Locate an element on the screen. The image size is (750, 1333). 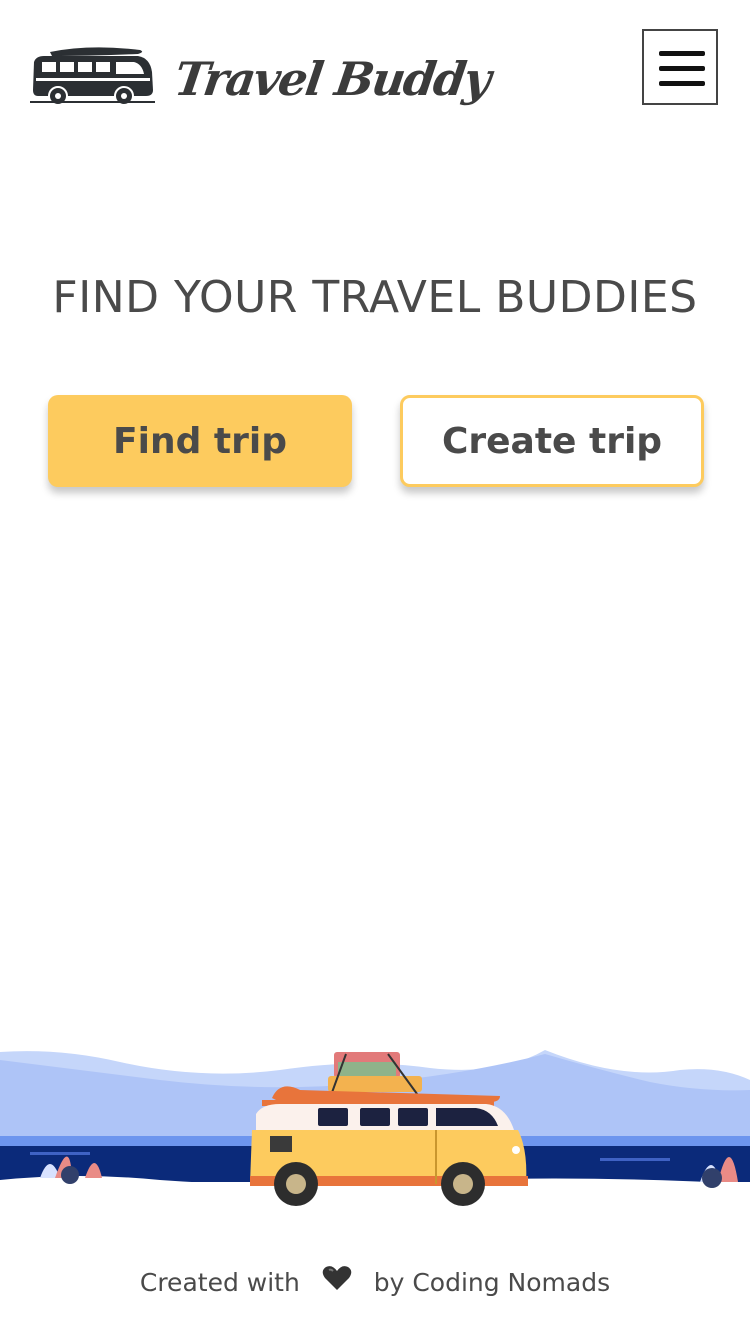
page-title: FIND YOUR TRAVEL BUDDIES is located at coordinates (375, 297).